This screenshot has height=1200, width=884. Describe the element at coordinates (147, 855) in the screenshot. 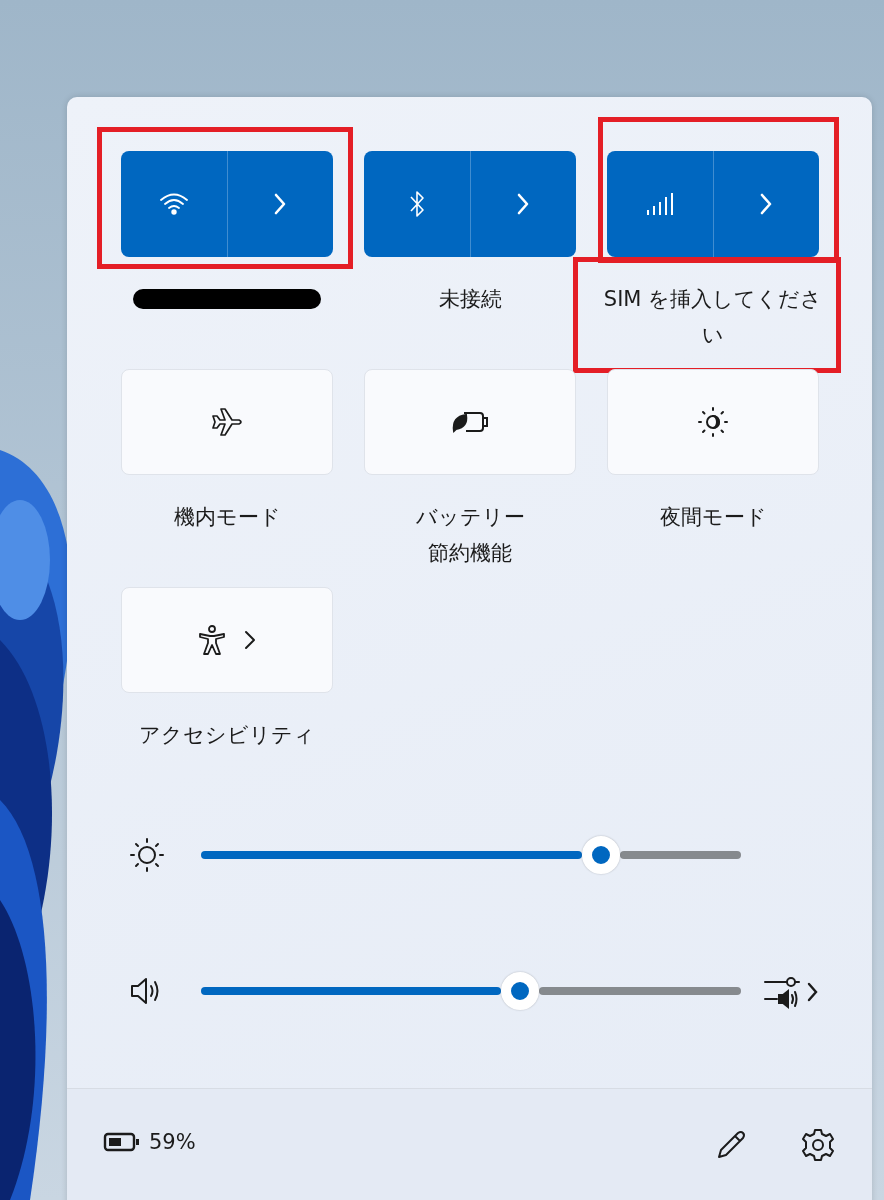

I see `brightness-icon` at that location.